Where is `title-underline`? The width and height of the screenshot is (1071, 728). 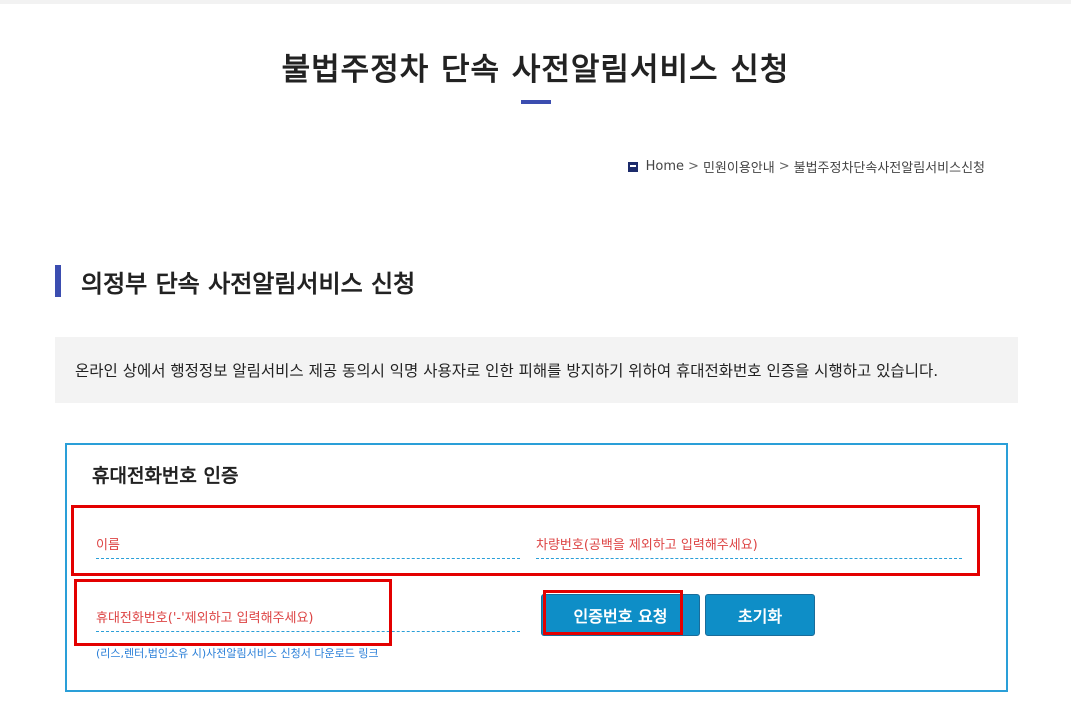 title-underline is located at coordinates (536, 102).